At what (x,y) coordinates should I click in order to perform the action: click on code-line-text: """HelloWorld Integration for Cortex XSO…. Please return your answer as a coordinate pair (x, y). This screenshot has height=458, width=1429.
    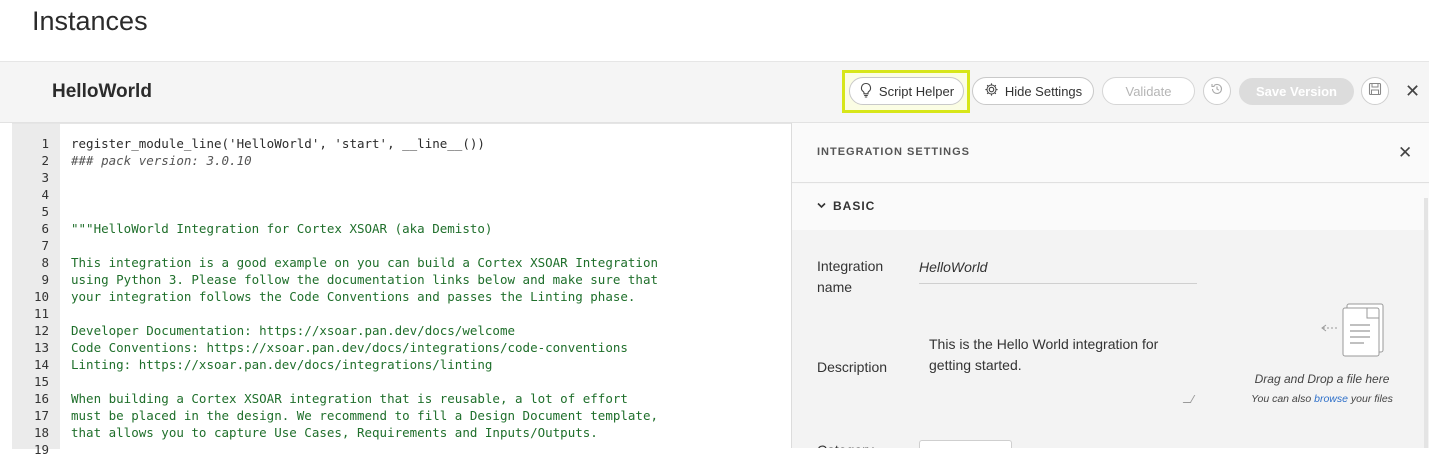
    Looking at the image, I should click on (281, 228).